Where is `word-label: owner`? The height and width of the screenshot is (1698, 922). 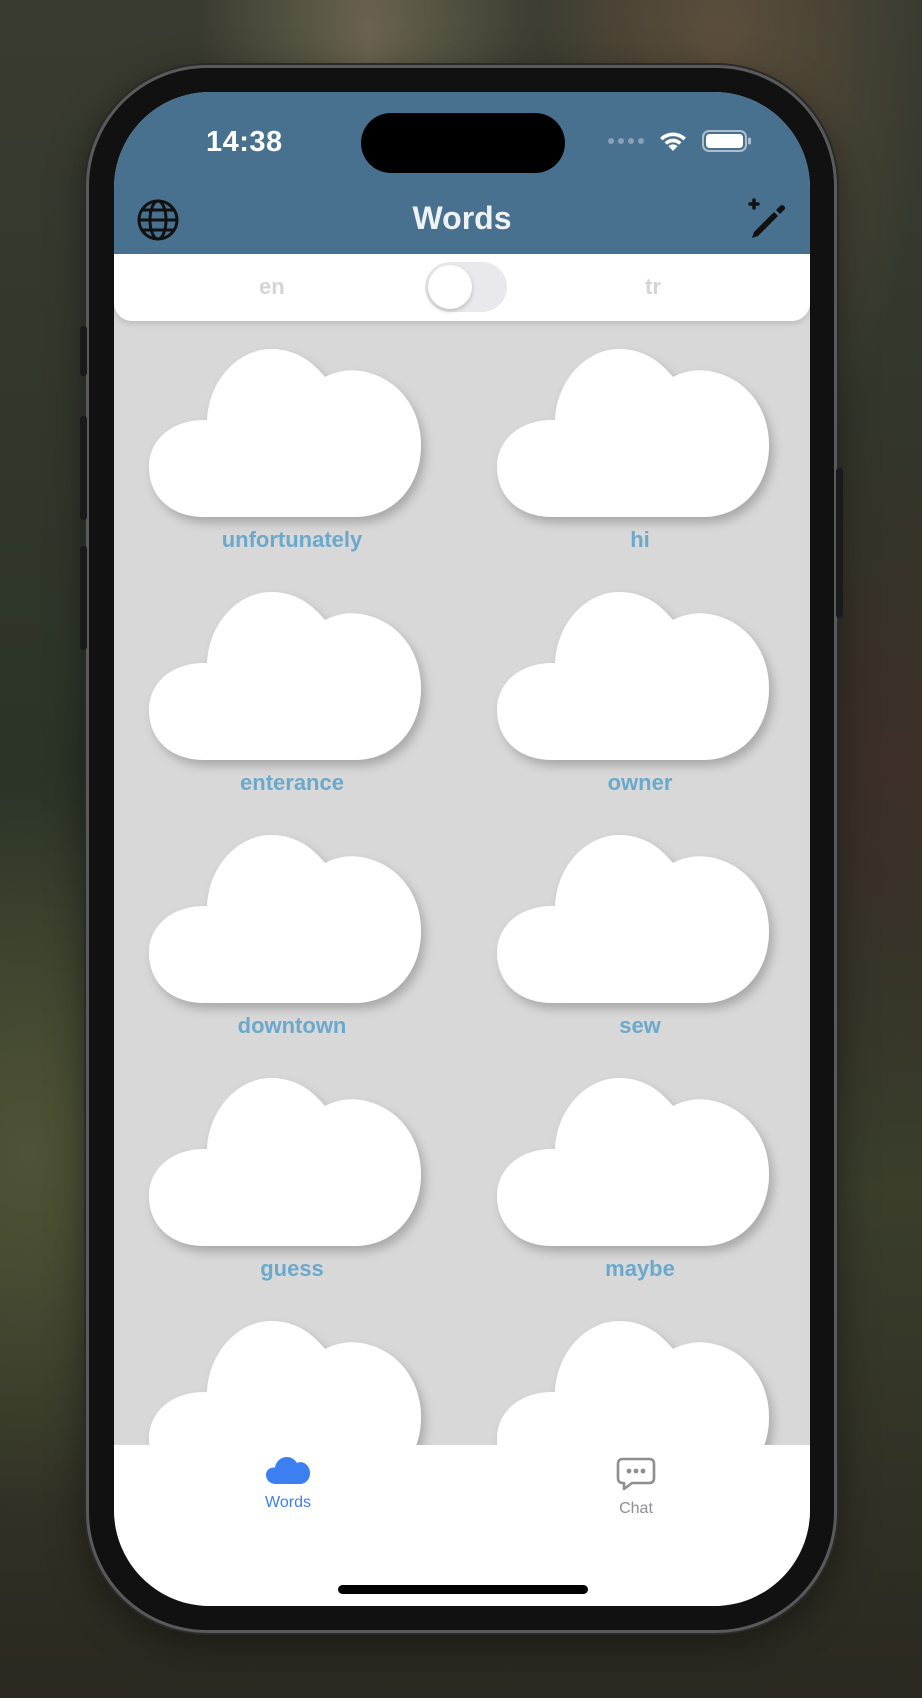
word-label: owner is located at coordinates (640, 782).